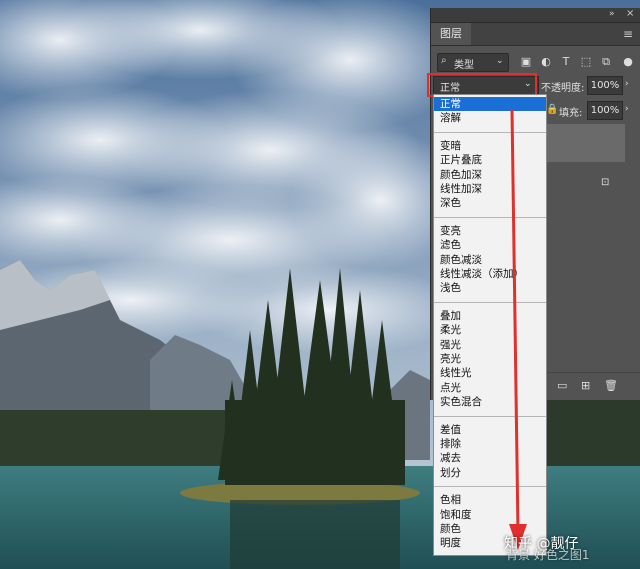  I want to click on tab-layers: 图层, so click(451, 34).